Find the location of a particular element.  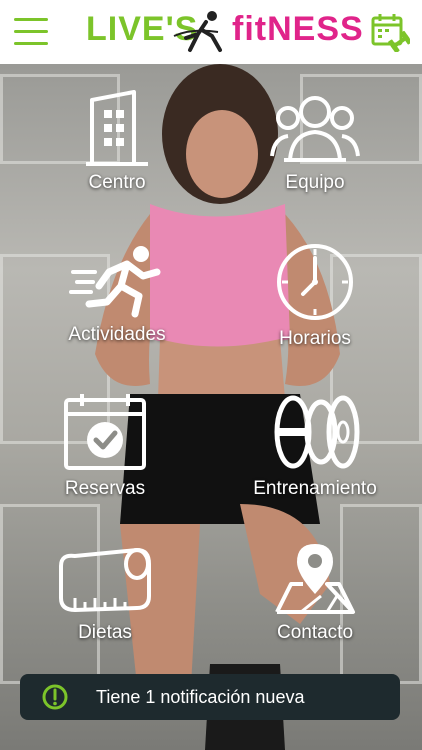

menu-label-centro: Centro is located at coordinates (117, 182).